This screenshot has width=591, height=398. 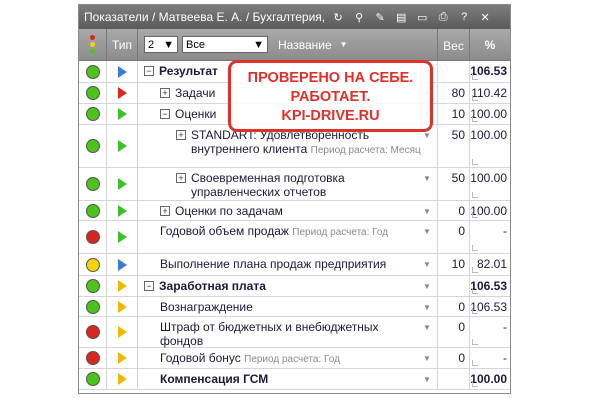 I want to click on search-icon: ⚲, so click(x=359, y=17).